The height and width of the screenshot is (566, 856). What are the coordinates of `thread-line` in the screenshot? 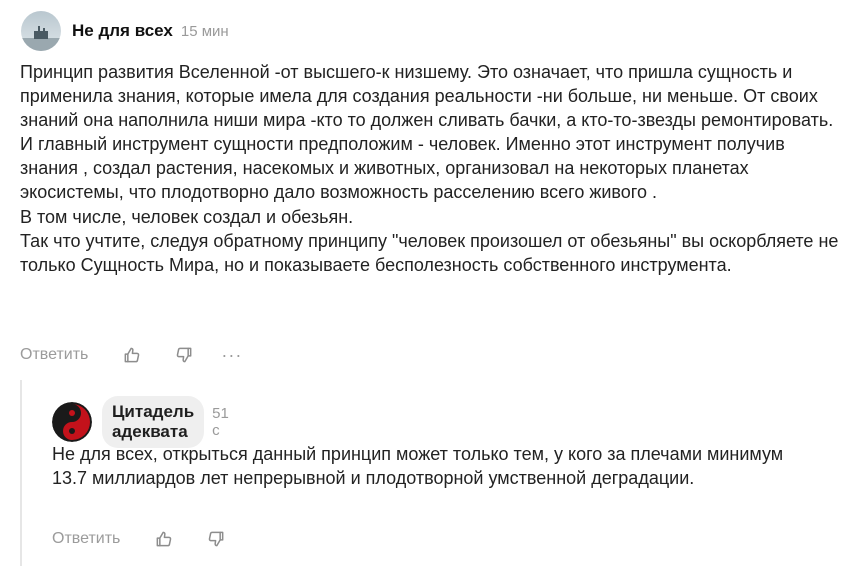 It's located at (21, 473).